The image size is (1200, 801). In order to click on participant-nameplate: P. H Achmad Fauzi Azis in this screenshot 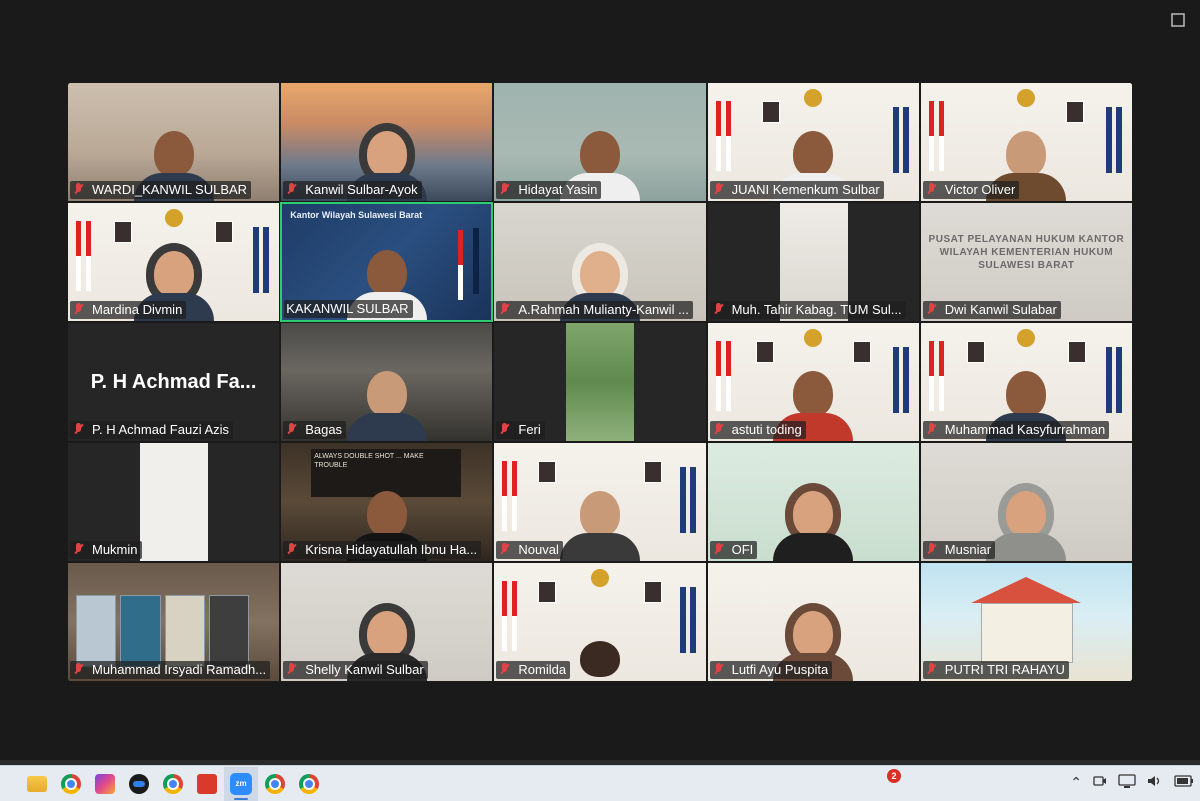, I will do `click(152, 430)`.